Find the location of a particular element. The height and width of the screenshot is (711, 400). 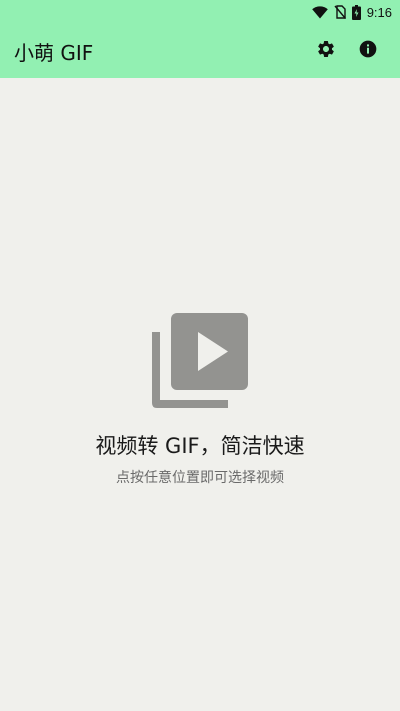

main-subtitle: 点按任意位置即可选择视频 is located at coordinates (200, 478).